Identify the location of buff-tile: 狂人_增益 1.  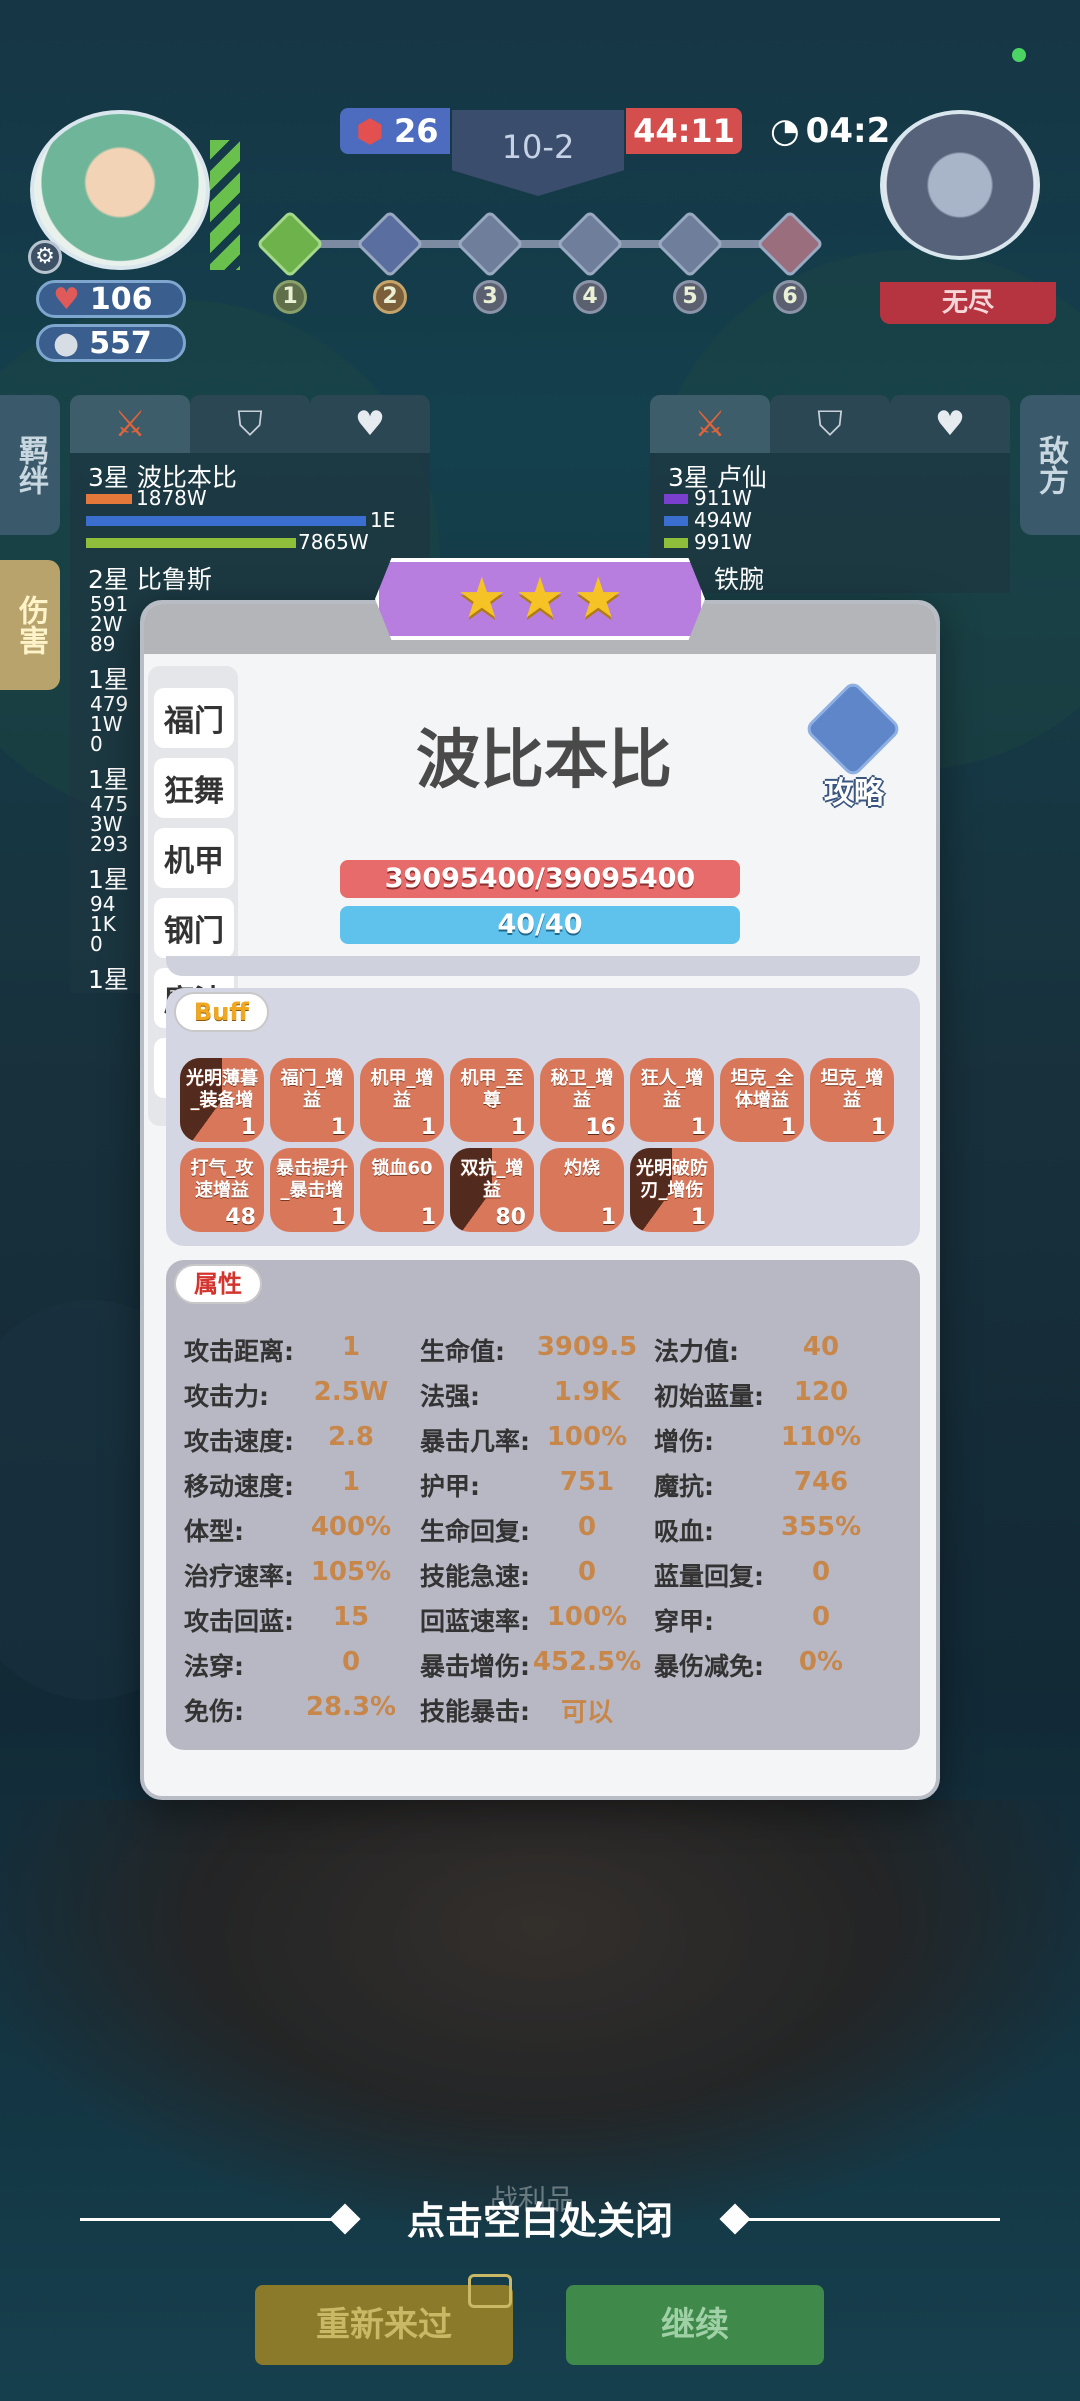
(672, 1100).